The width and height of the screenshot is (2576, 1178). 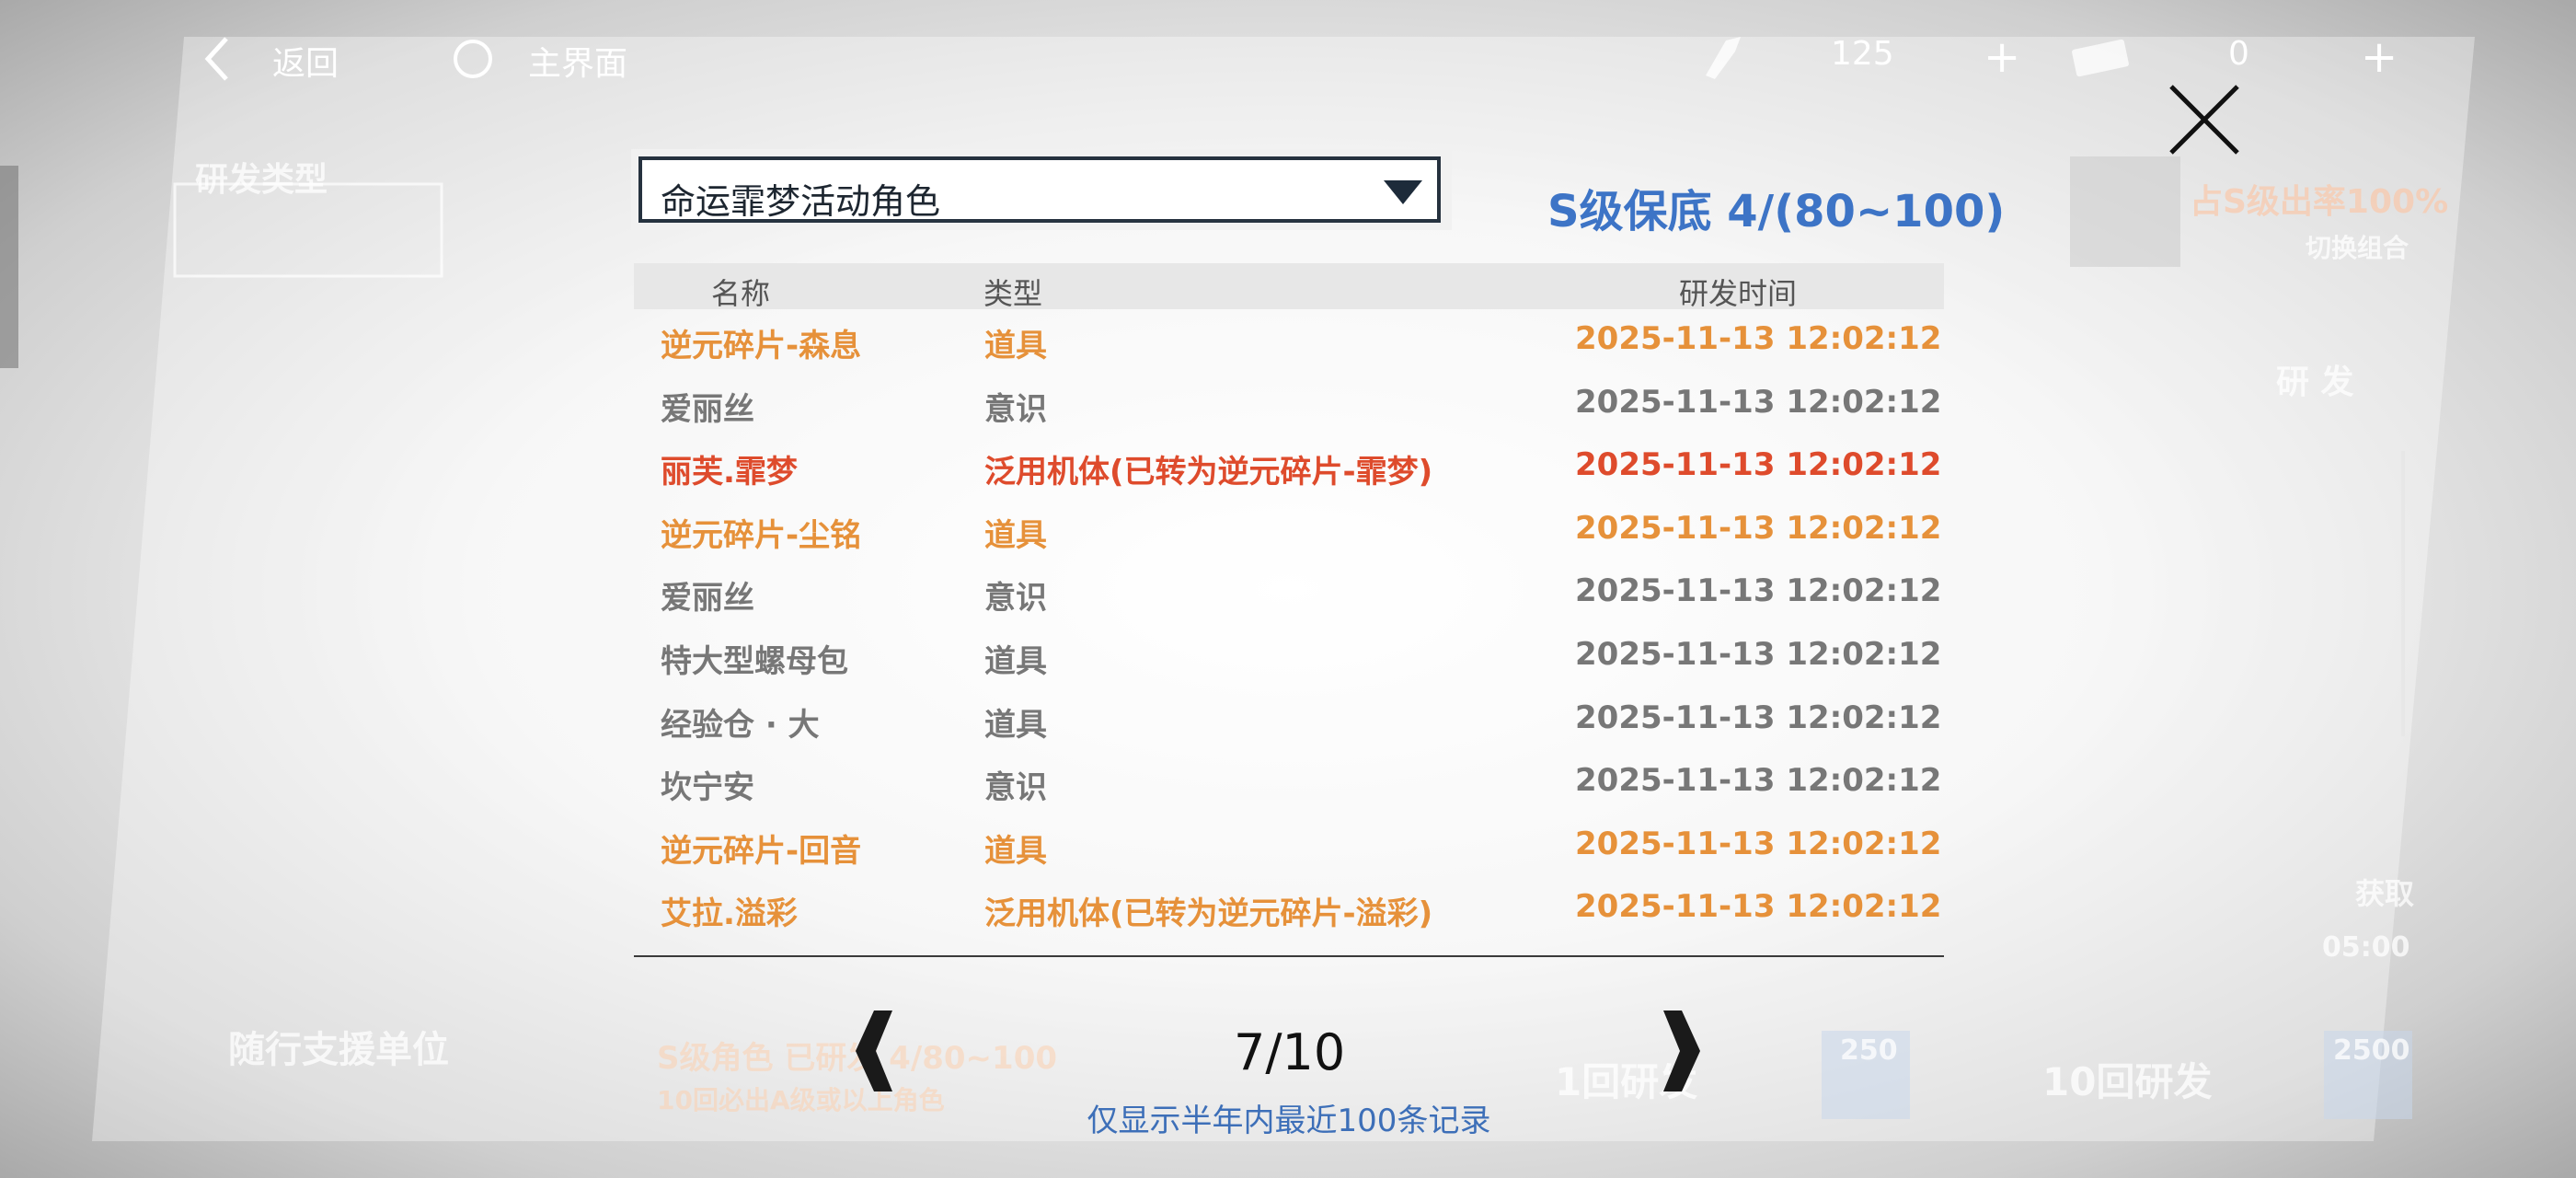 I want to click on draw-ten-button: 10回研发, so click(x=2127, y=1079).